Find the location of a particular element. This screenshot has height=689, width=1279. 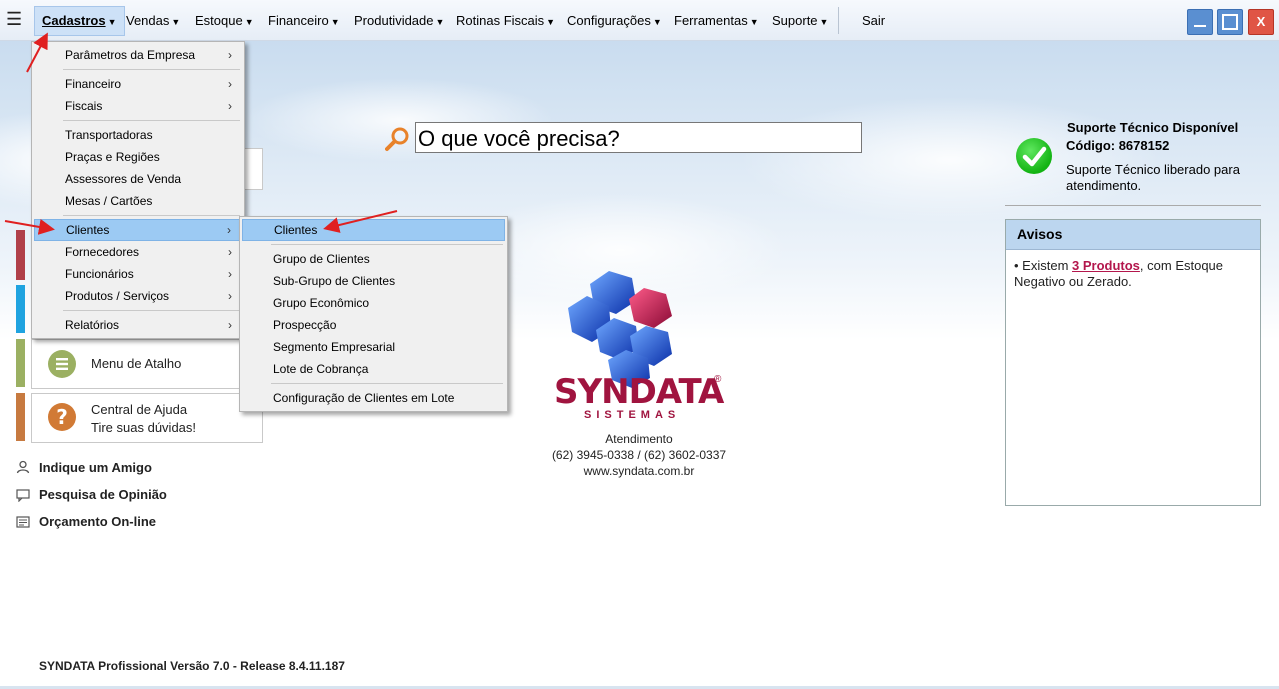

search-input: O que você precisa? is located at coordinates (638, 137).